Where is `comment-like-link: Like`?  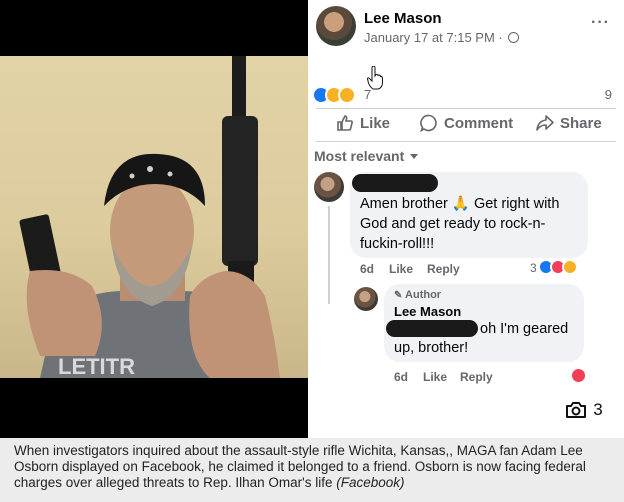
comment-like-link: Like is located at coordinates (401, 269).